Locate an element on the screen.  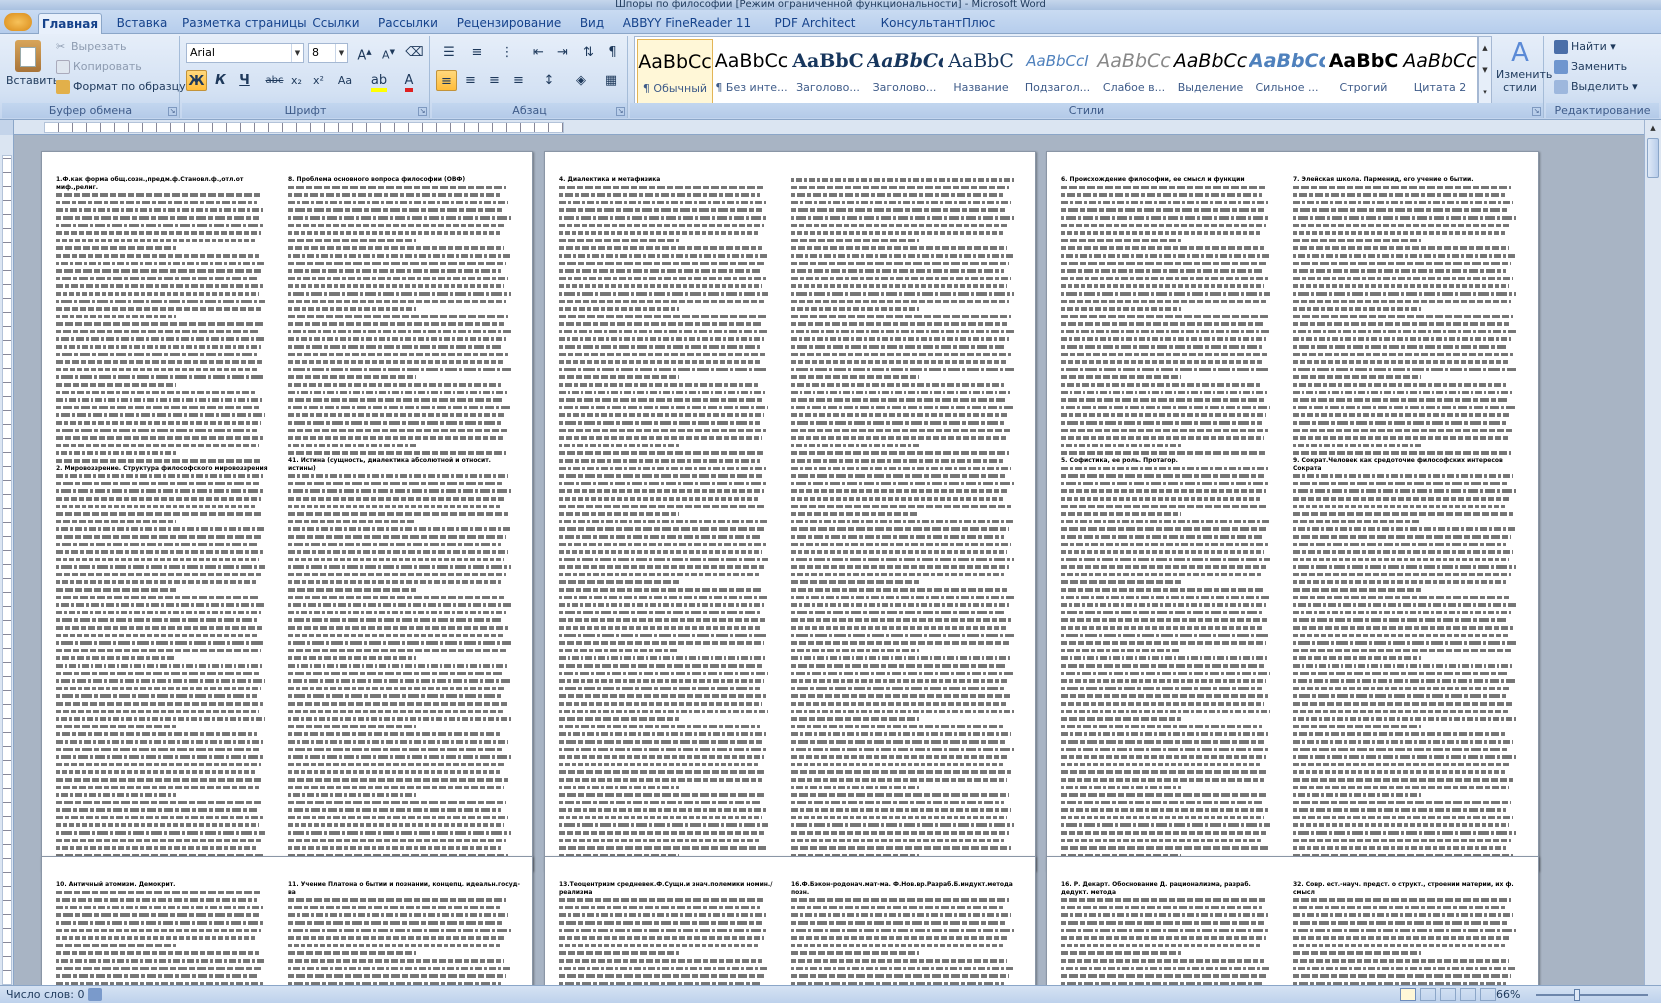
tab-references: Ссылки is located at coordinates (336, 23).